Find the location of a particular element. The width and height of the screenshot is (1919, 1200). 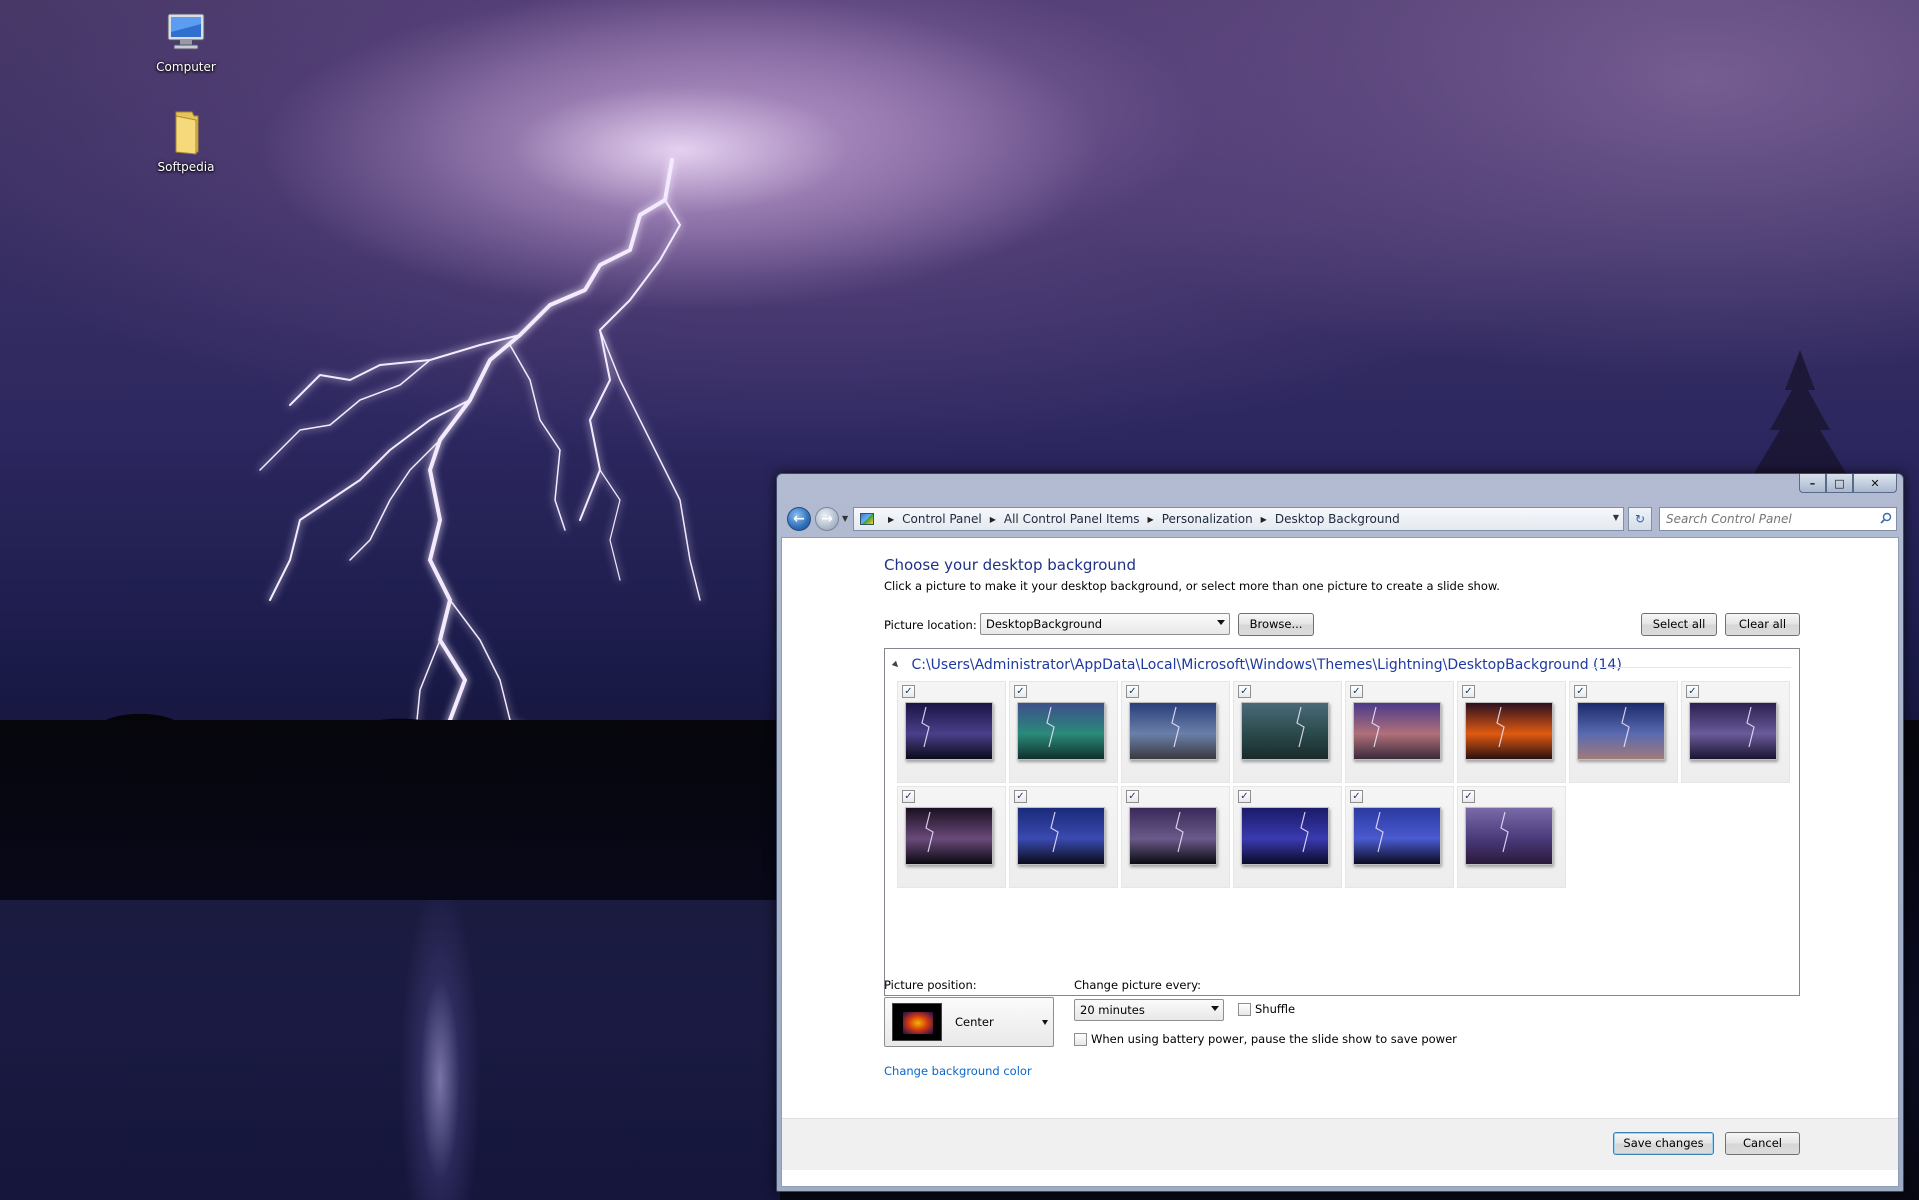

desktop-icon-softpedia: Softpedia is located at coordinates (186, 141).